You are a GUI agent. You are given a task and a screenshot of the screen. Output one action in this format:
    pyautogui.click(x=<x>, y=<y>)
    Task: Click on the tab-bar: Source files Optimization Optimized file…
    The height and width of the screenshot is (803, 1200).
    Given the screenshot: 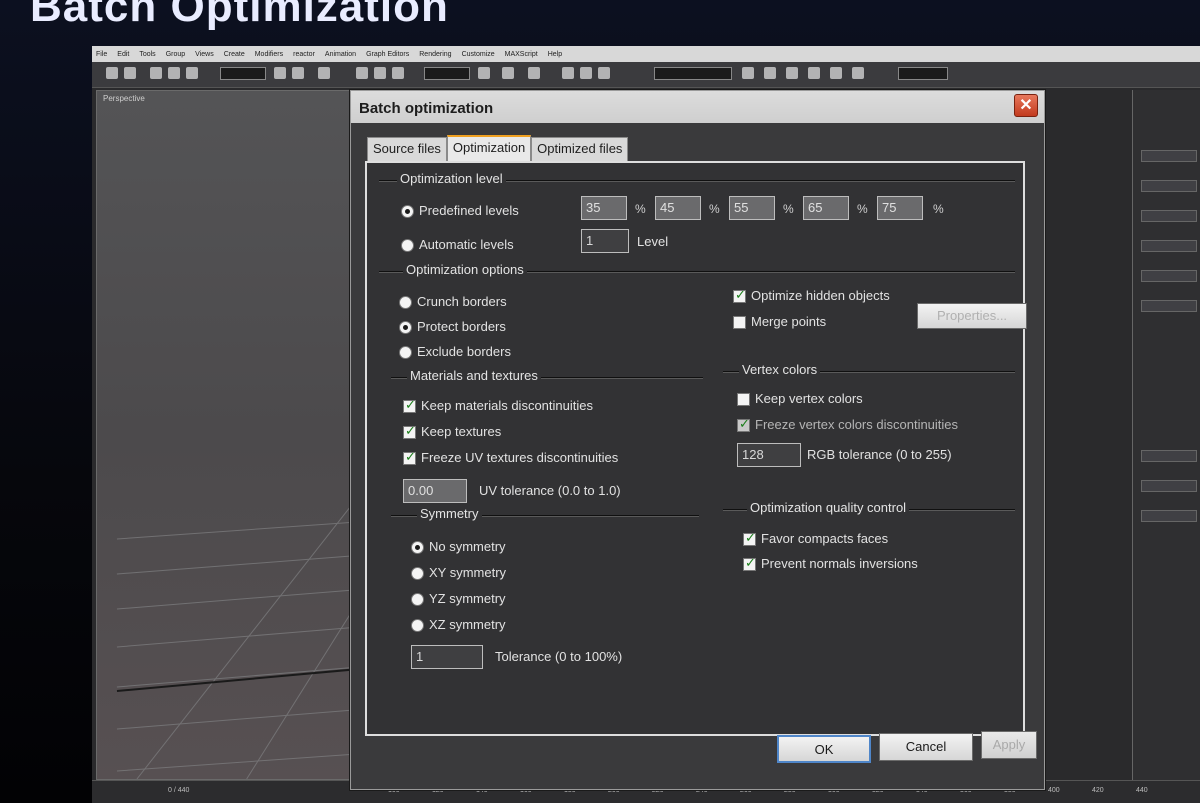 What is the action you would take?
    pyautogui.click(x=498, y=148)
    